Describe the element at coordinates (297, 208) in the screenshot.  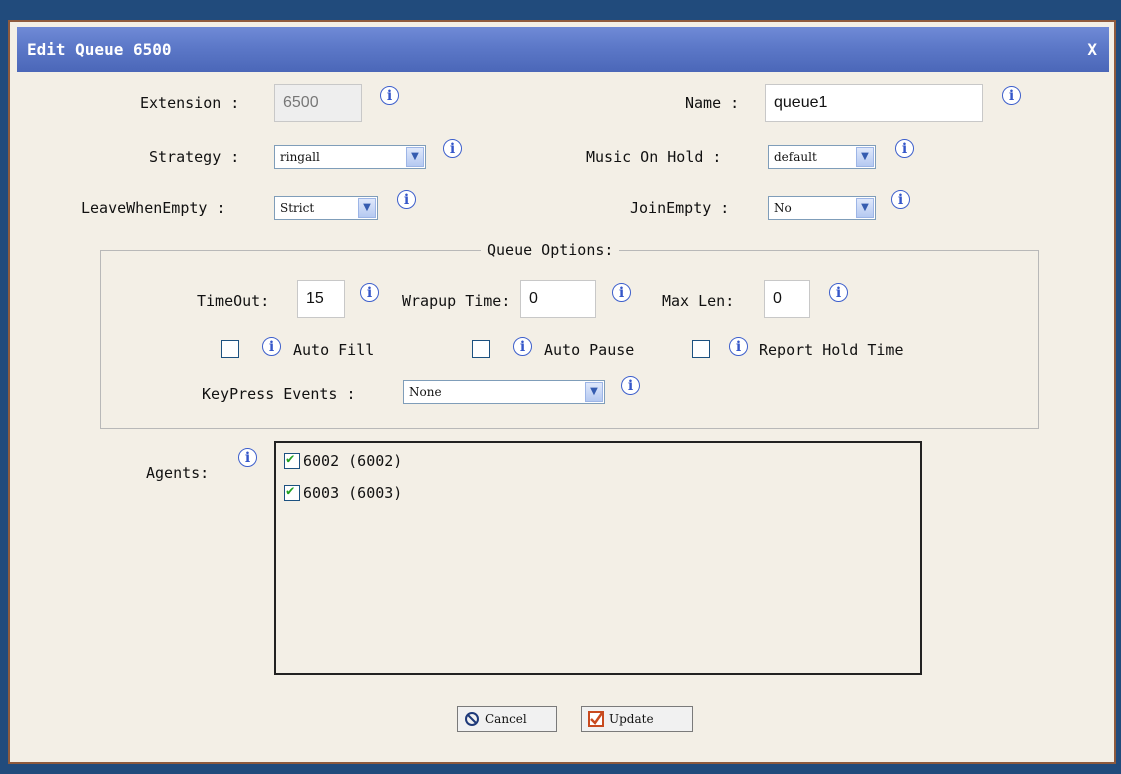
I see `leave-when-empty-value: Strict` at that location.